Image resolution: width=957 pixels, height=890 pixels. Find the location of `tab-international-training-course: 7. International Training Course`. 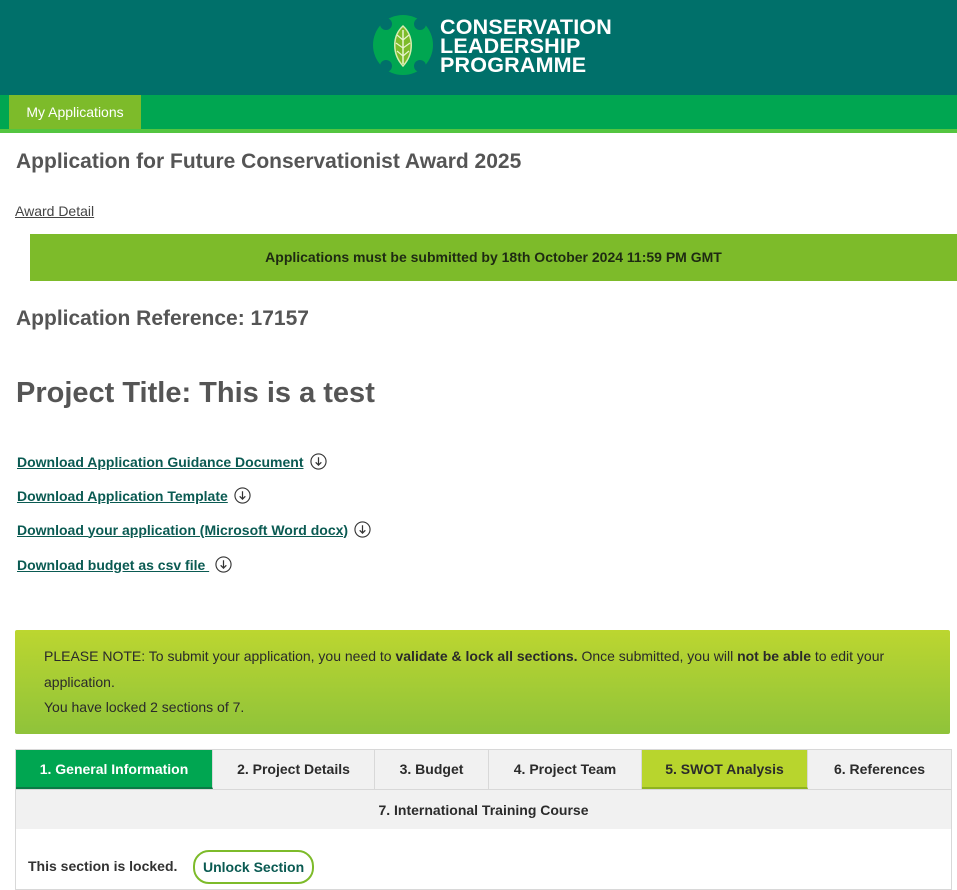

tab-international-training-course: 7. International Training Course is located at coordinates (483, 809).